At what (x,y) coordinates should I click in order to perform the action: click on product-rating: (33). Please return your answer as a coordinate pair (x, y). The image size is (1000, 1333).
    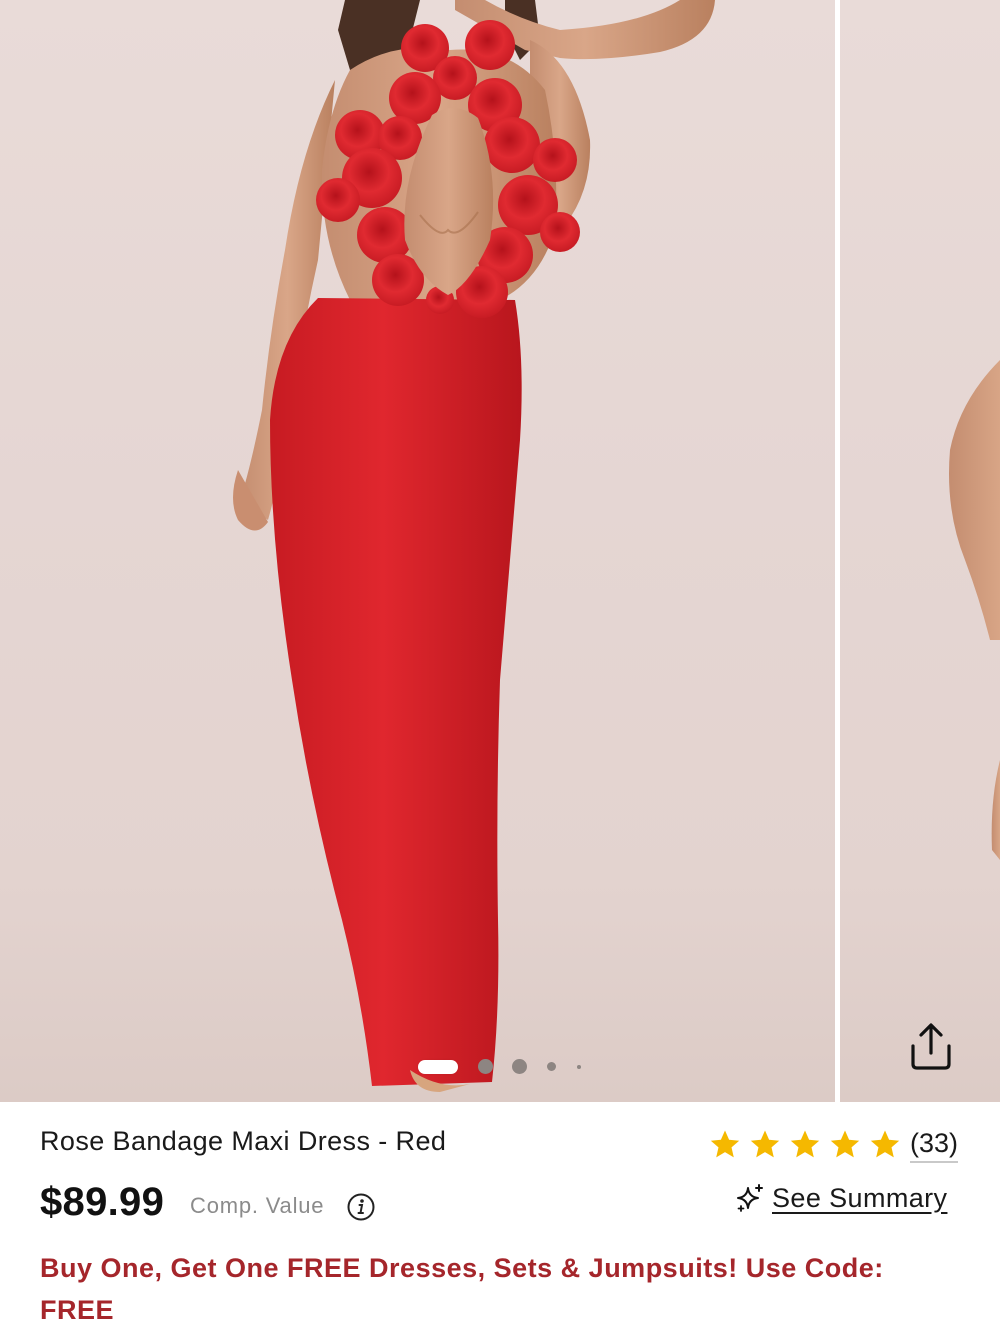
    Looking at the image, I should click on (833, 1145).